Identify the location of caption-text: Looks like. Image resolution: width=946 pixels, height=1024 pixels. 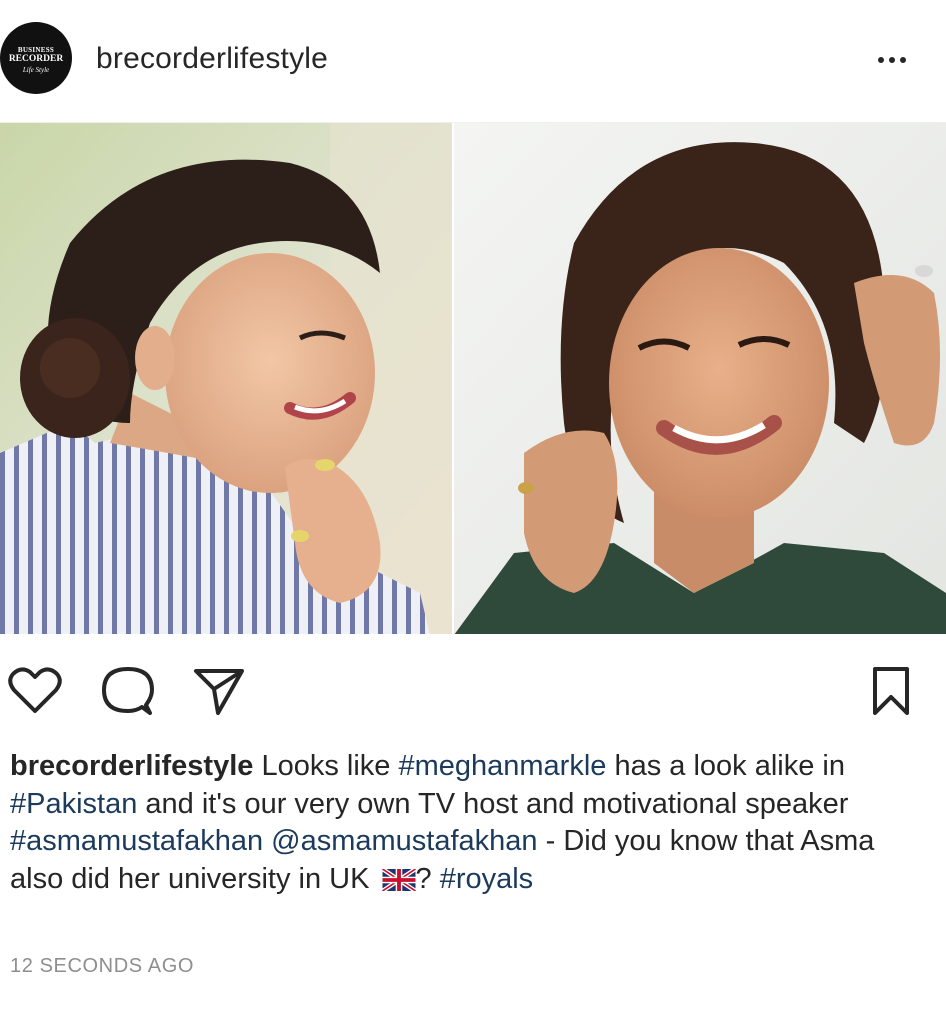
(326, 766).